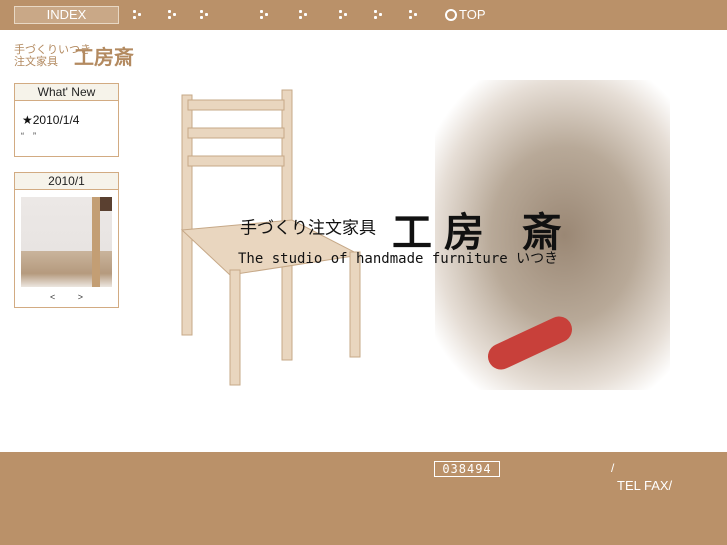  What do you see at coordinates (451, 14) in the screenshot?
I see `top-icon` at bounding box center [451, 14].